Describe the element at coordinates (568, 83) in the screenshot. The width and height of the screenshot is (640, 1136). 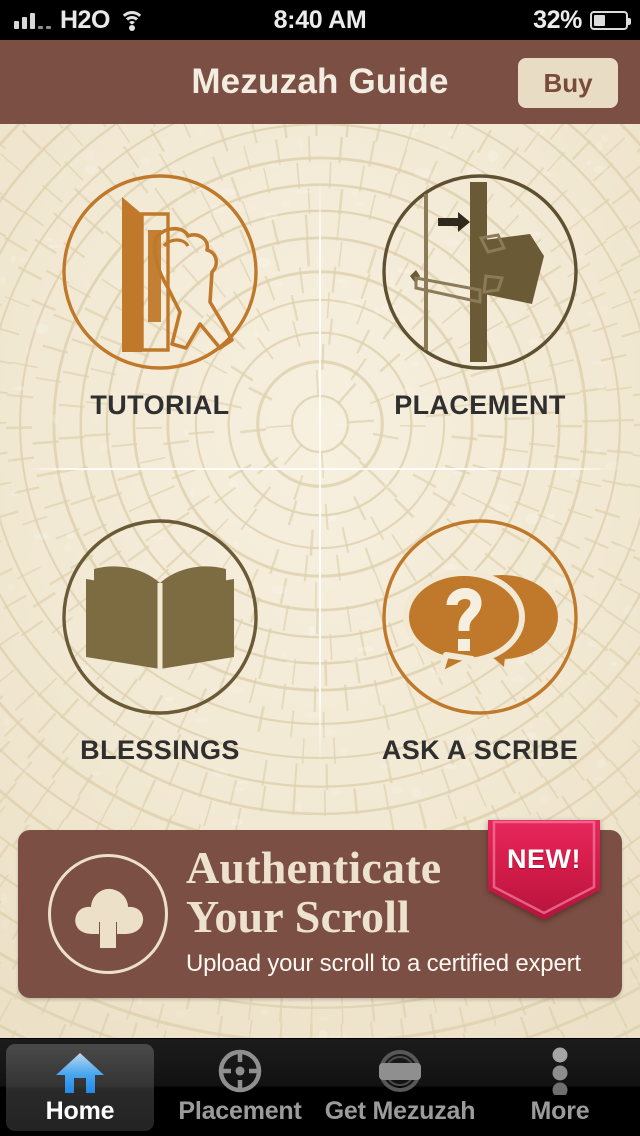
I see `buy-button: Buy` at that location.